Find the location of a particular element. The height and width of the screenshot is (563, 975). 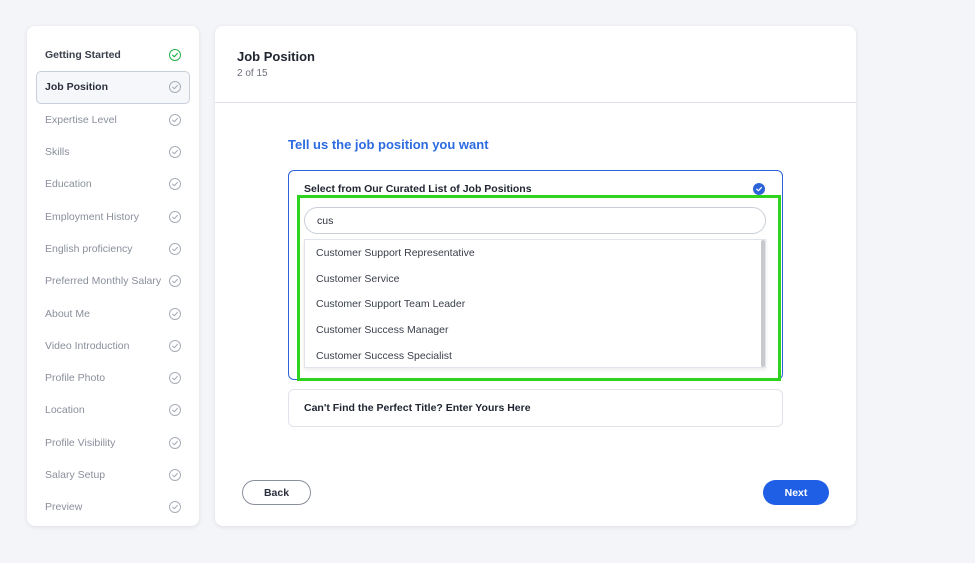

sidebar-item-label: Expertise Level is located at coordinates (81, 119).